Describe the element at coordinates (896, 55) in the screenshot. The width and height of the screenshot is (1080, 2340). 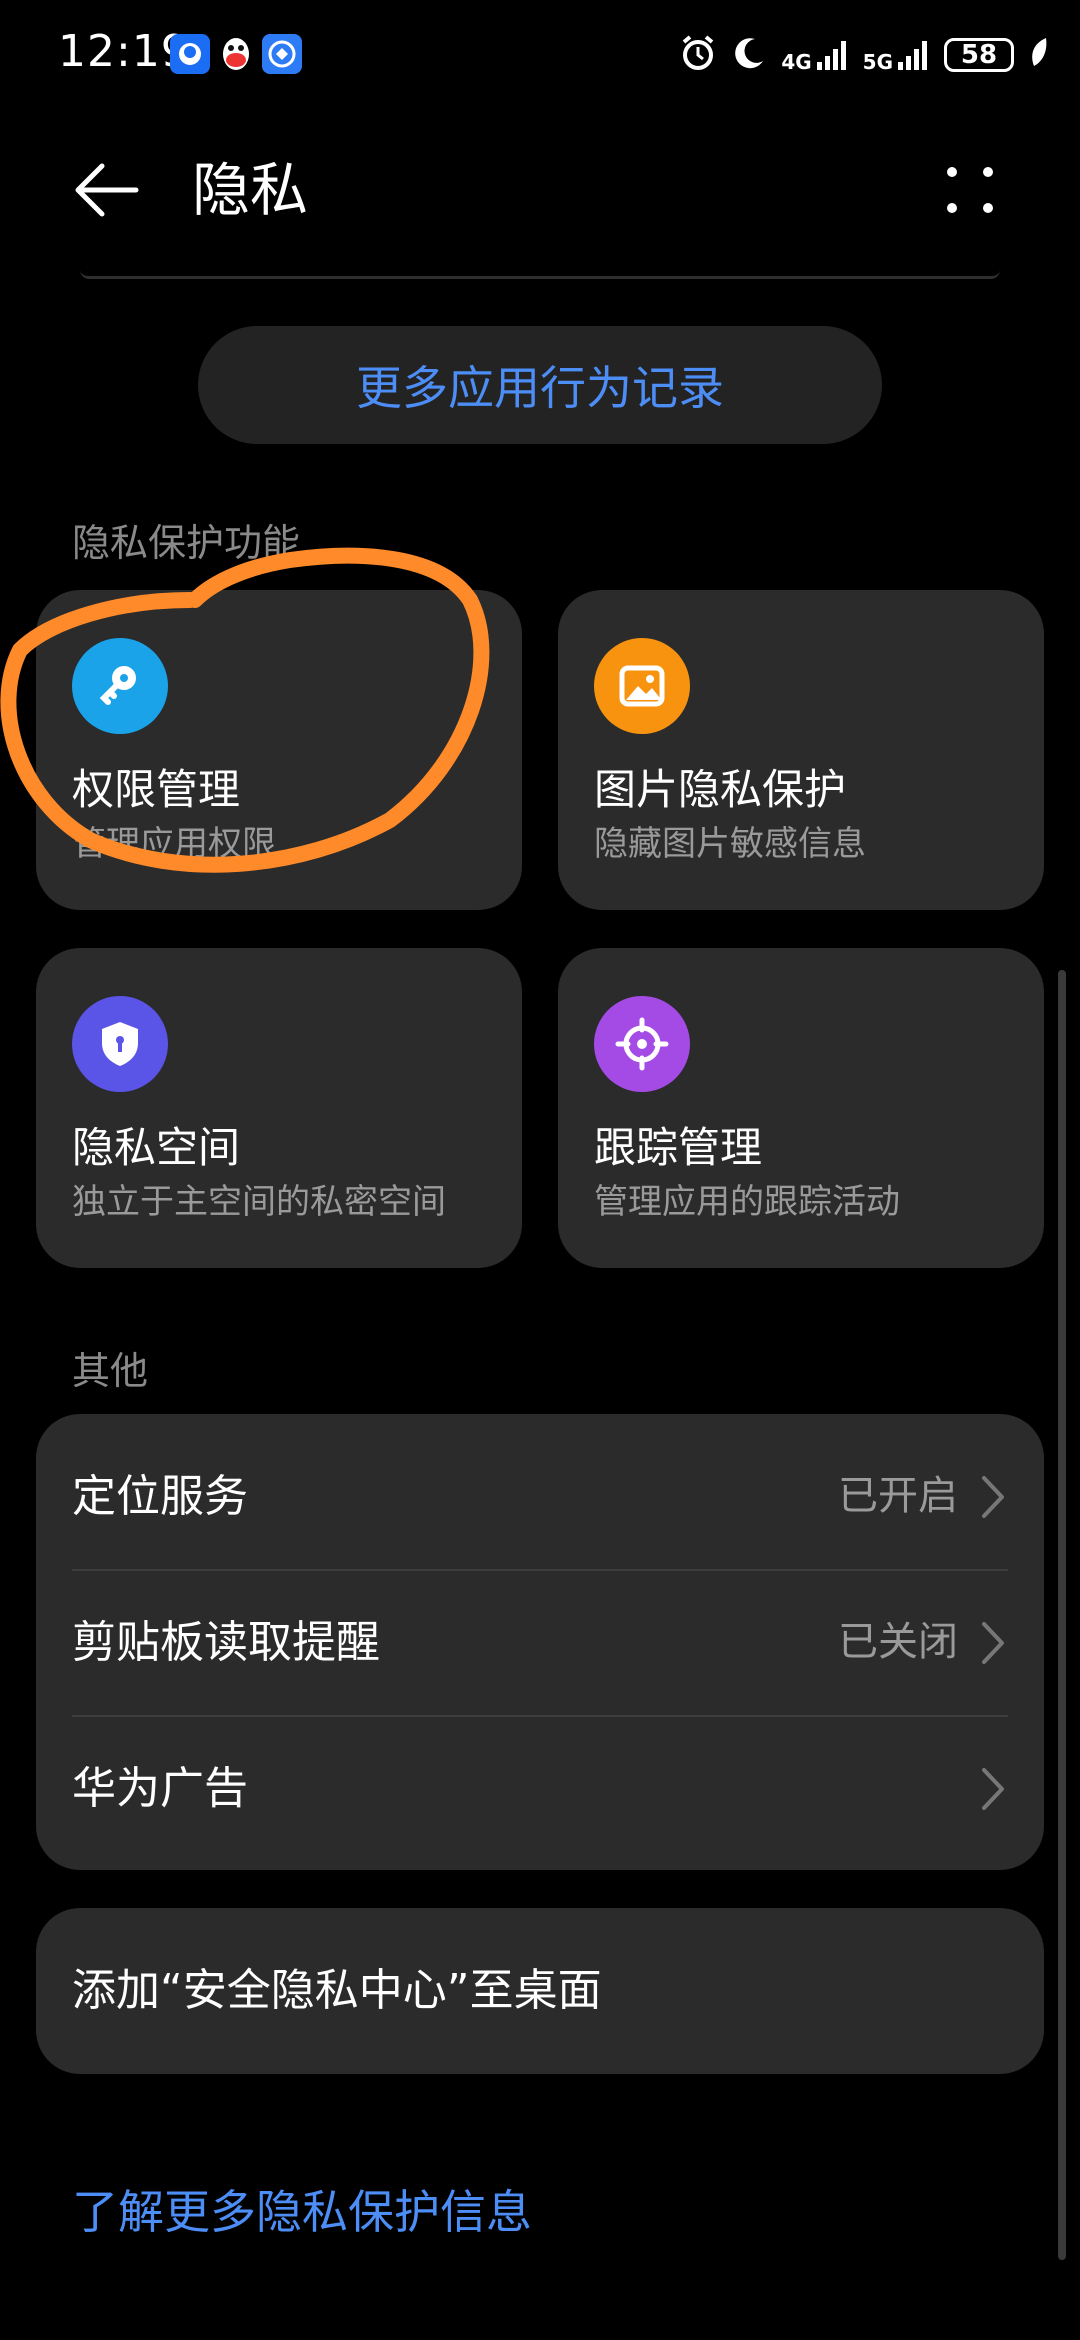
I see `signal-5g-icon: 5G` at that location.